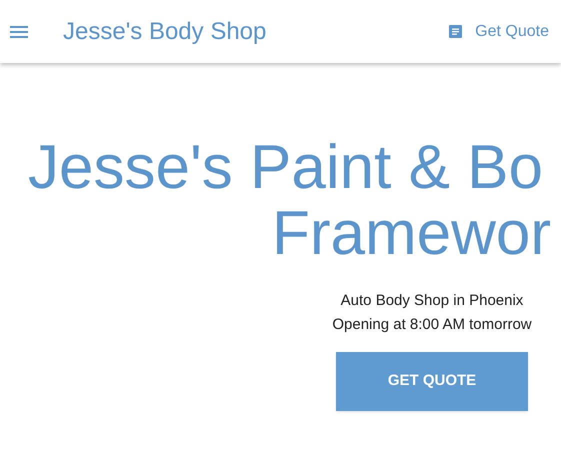 The image size is (561, 452). What do you see at coordinates (19, 32) in the screenshot?
I see `menu-icon` at bounding box center [19, 32].